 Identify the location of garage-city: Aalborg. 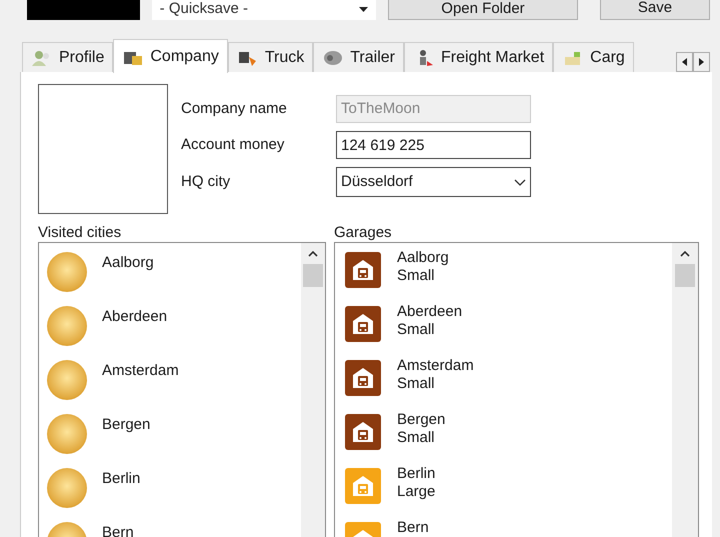
(423, 258).